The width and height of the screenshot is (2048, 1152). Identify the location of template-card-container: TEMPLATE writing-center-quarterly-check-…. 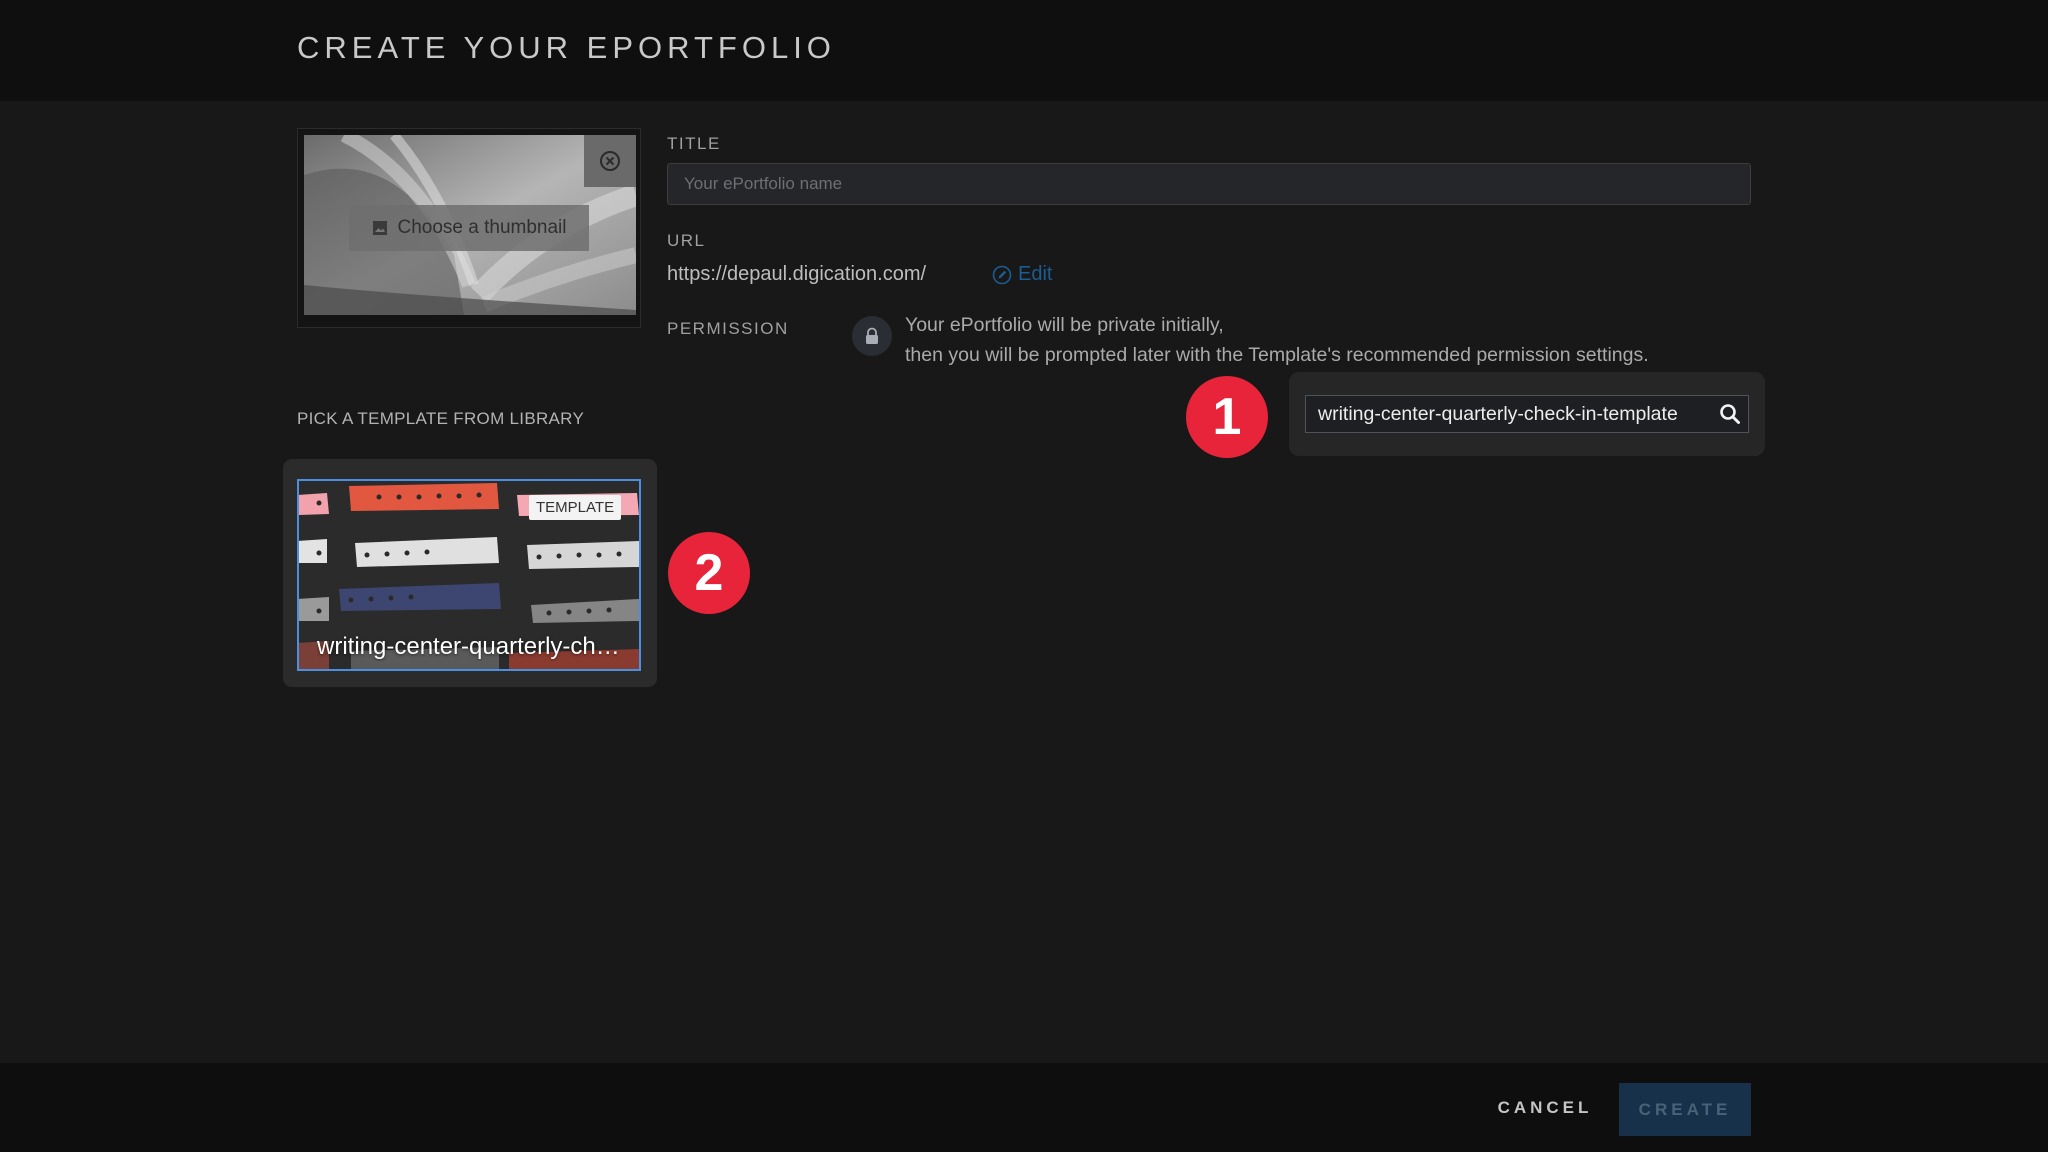
(470, 573).